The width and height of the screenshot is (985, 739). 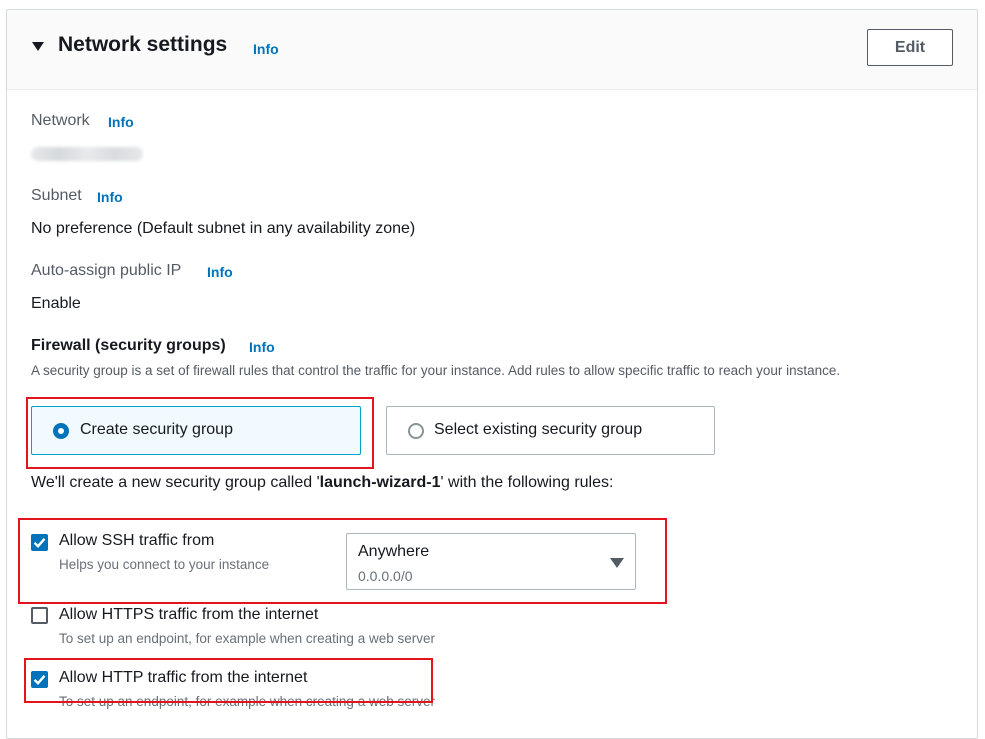 I want to click on ssh-checkbox, so click(x=39, y=542).